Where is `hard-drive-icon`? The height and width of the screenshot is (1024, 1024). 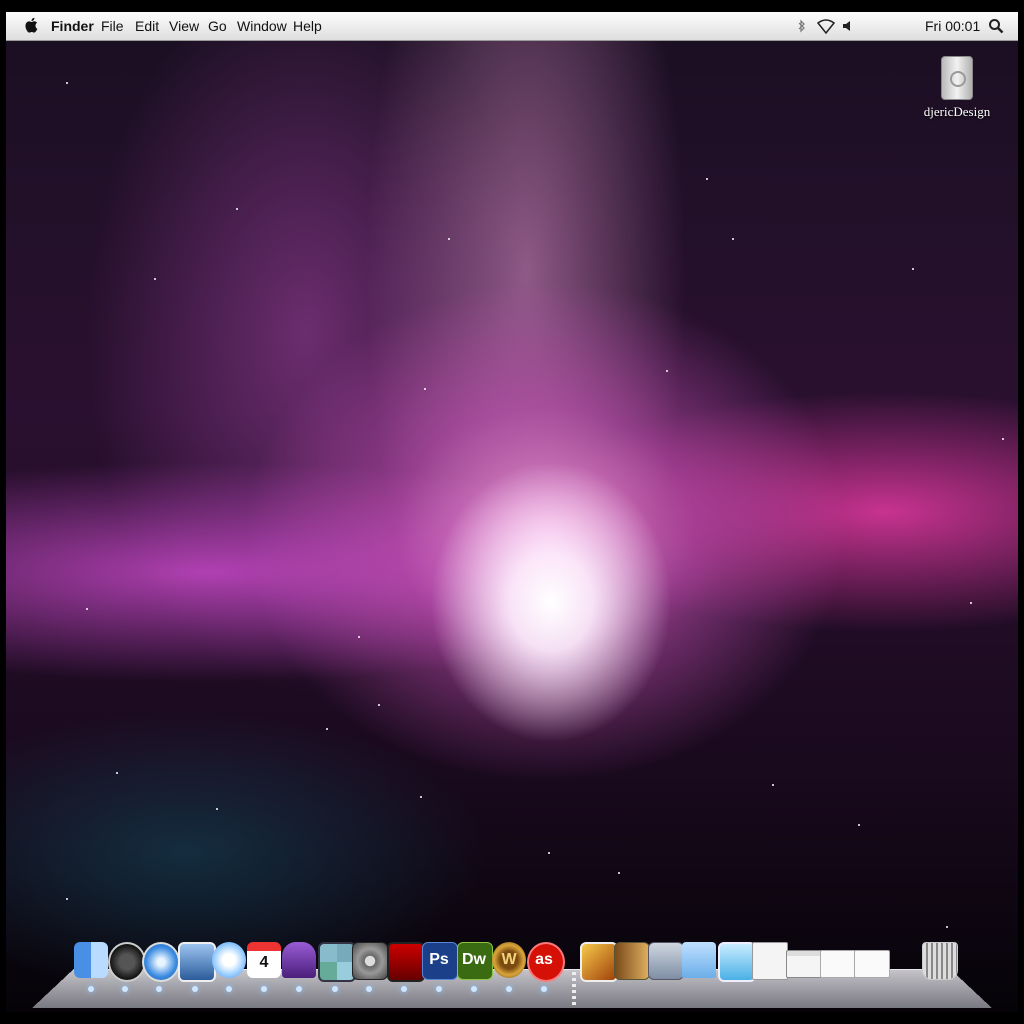 hard-drive-icon is located at coordinates (957, 78).